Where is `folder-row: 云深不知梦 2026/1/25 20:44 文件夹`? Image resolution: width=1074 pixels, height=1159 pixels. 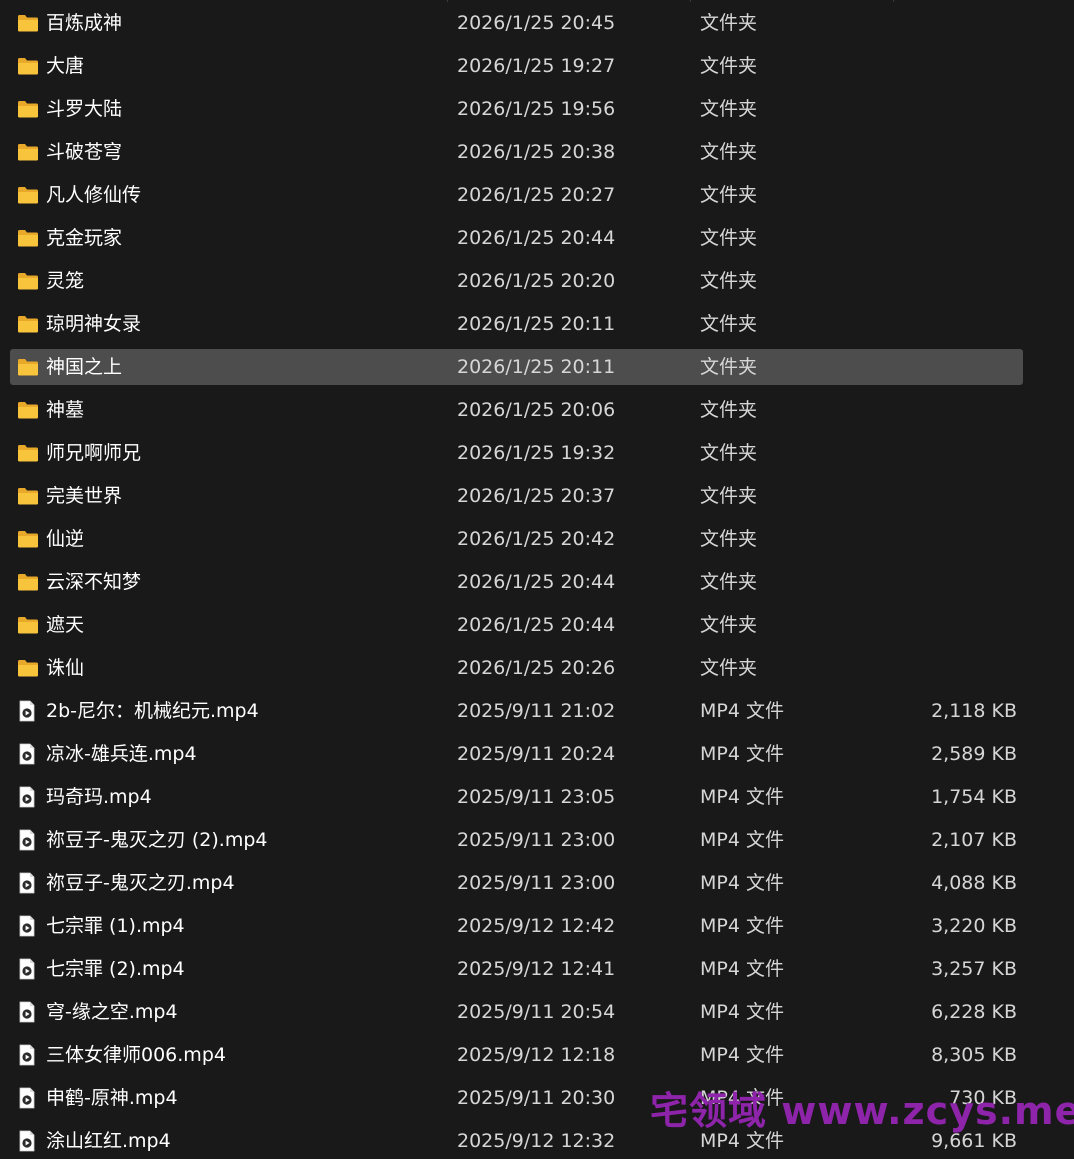 folder-row: 云深不知梦 2026/1/25 20:44 文件夹 is located at coordinates (516, 582).